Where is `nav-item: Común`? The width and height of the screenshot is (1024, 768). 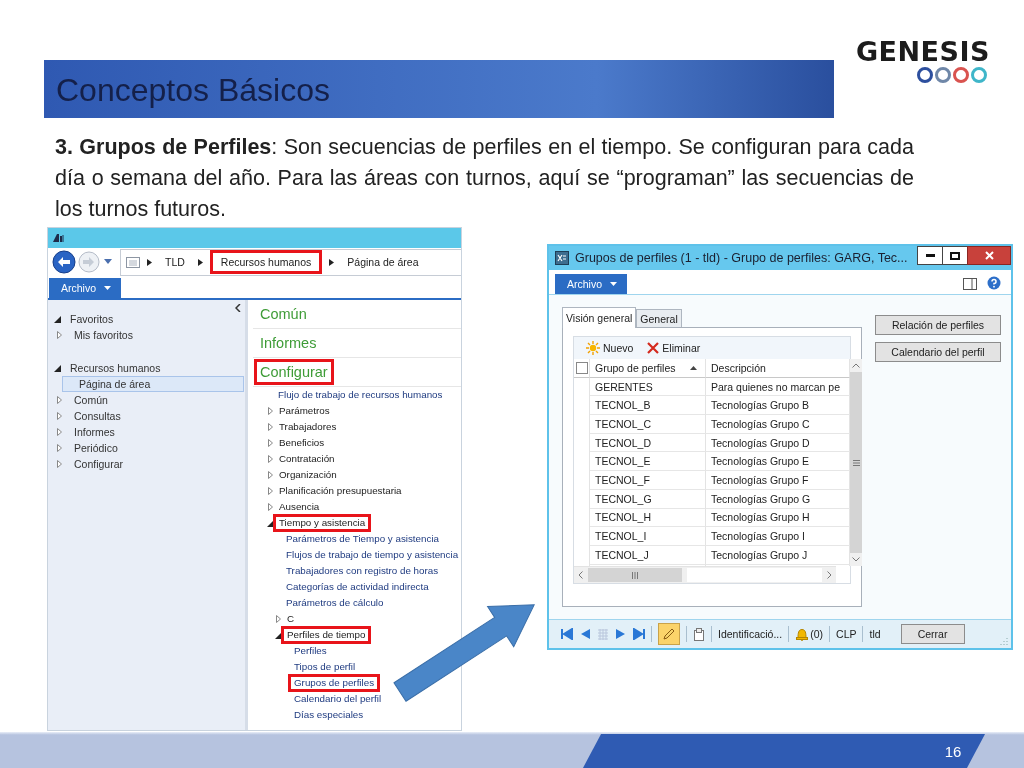 nav-item: Común is located at coordinates (90, 400).